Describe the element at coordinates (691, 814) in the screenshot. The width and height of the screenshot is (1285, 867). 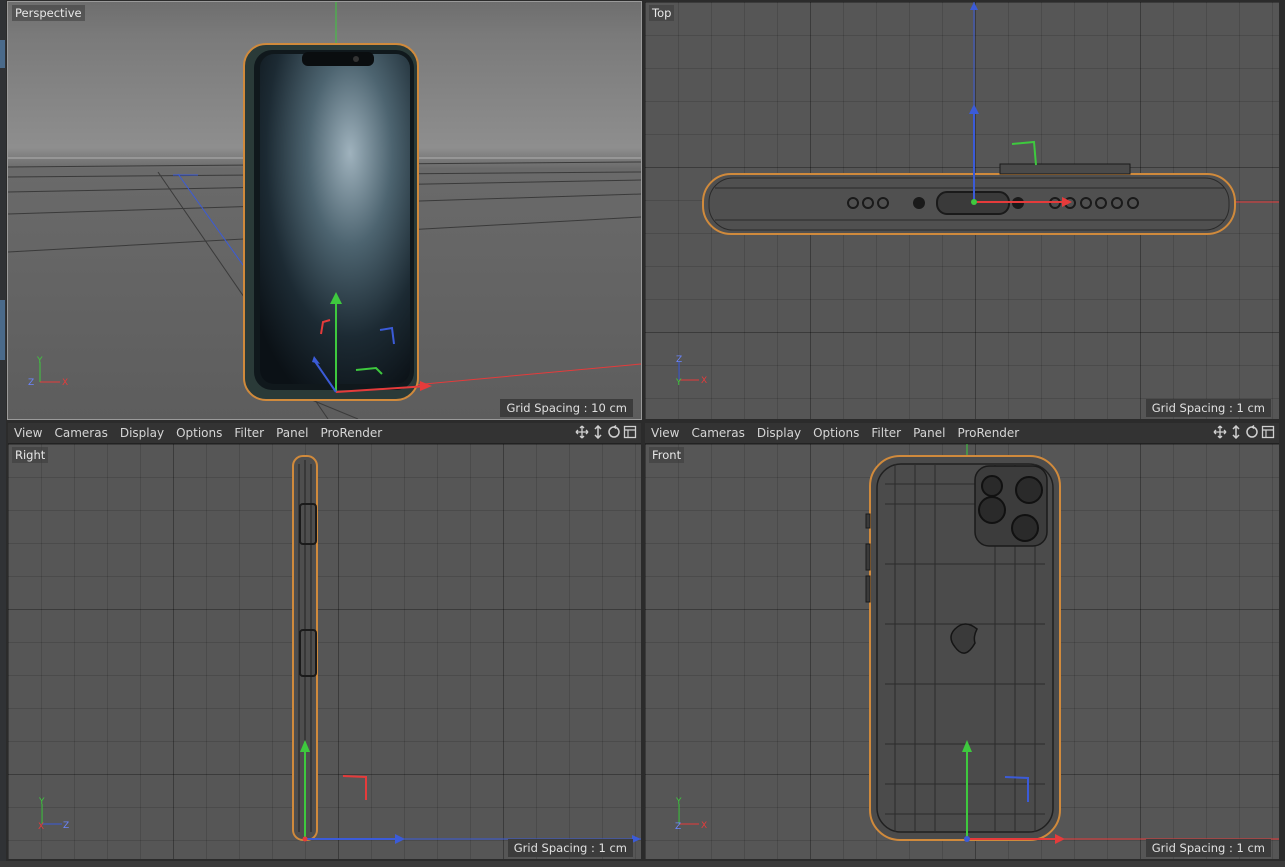
I see `axes-gizmo-front: Y X Z` at that location.